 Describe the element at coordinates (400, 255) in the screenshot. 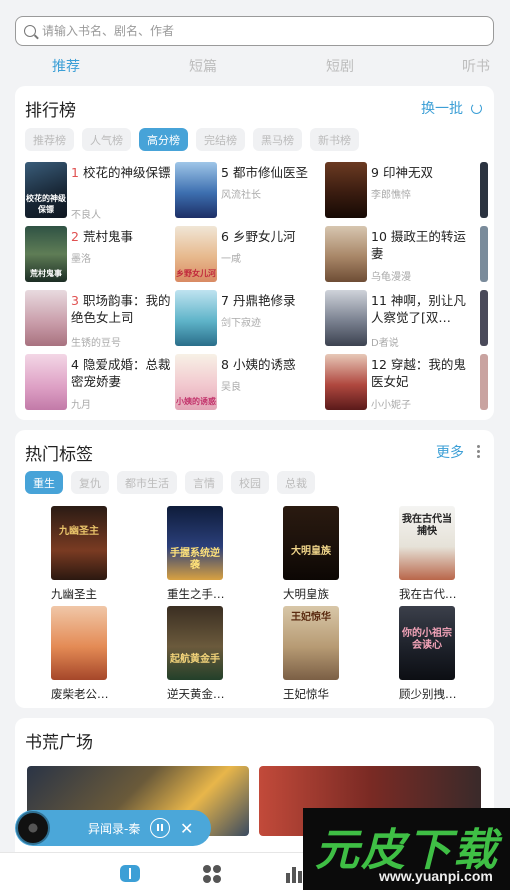

I see `rank-item: 10 摄政王的转运妻 乌龟漫漫` at that location.